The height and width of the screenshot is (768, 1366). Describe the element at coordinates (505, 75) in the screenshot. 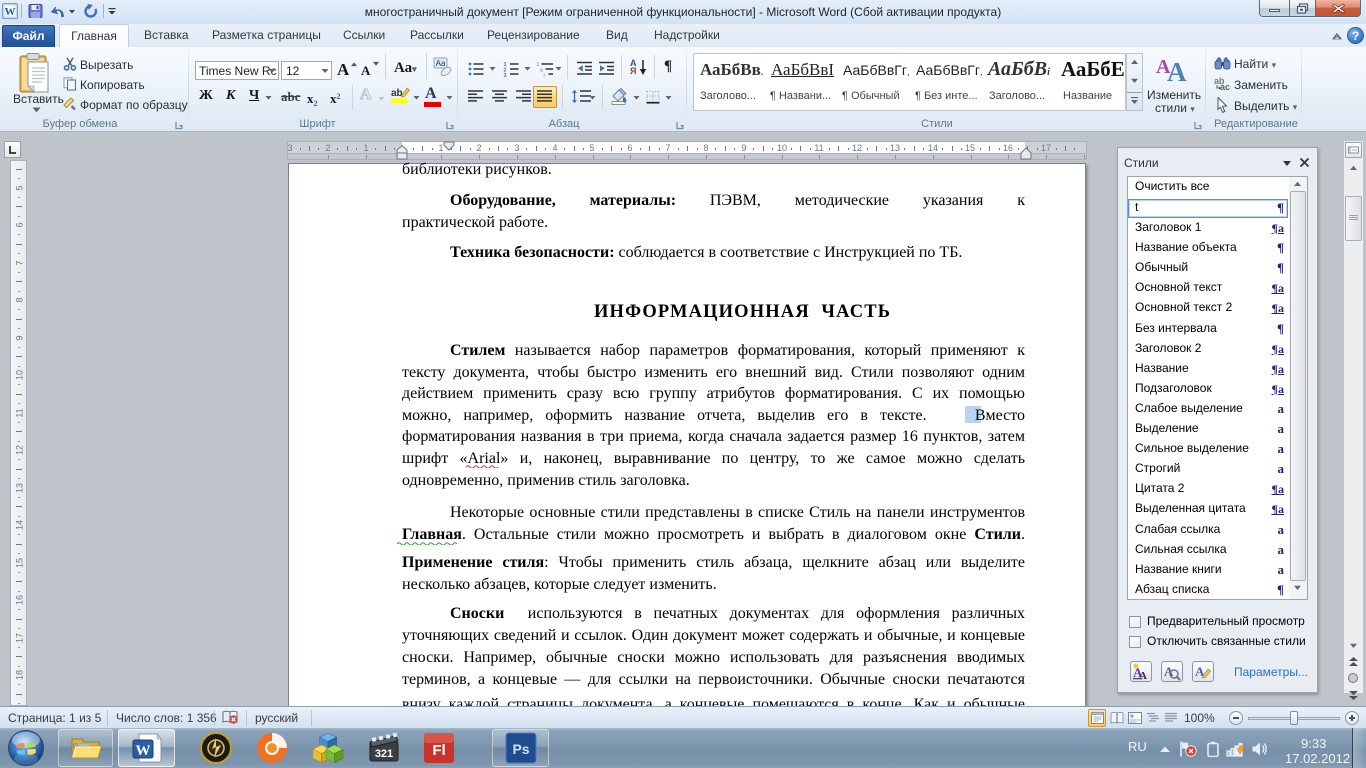

I see `svg-text: 3` at that location.